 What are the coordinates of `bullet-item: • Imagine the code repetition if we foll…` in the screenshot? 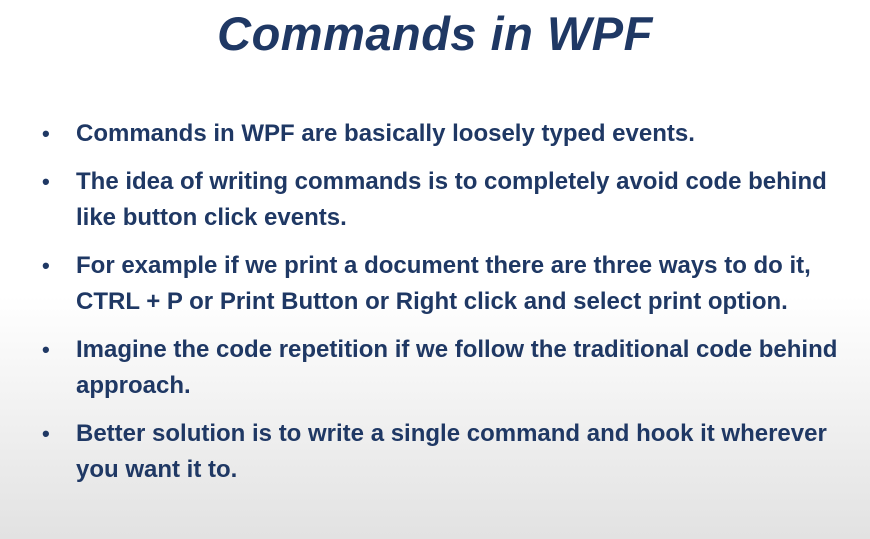 It's located at (440, 368).